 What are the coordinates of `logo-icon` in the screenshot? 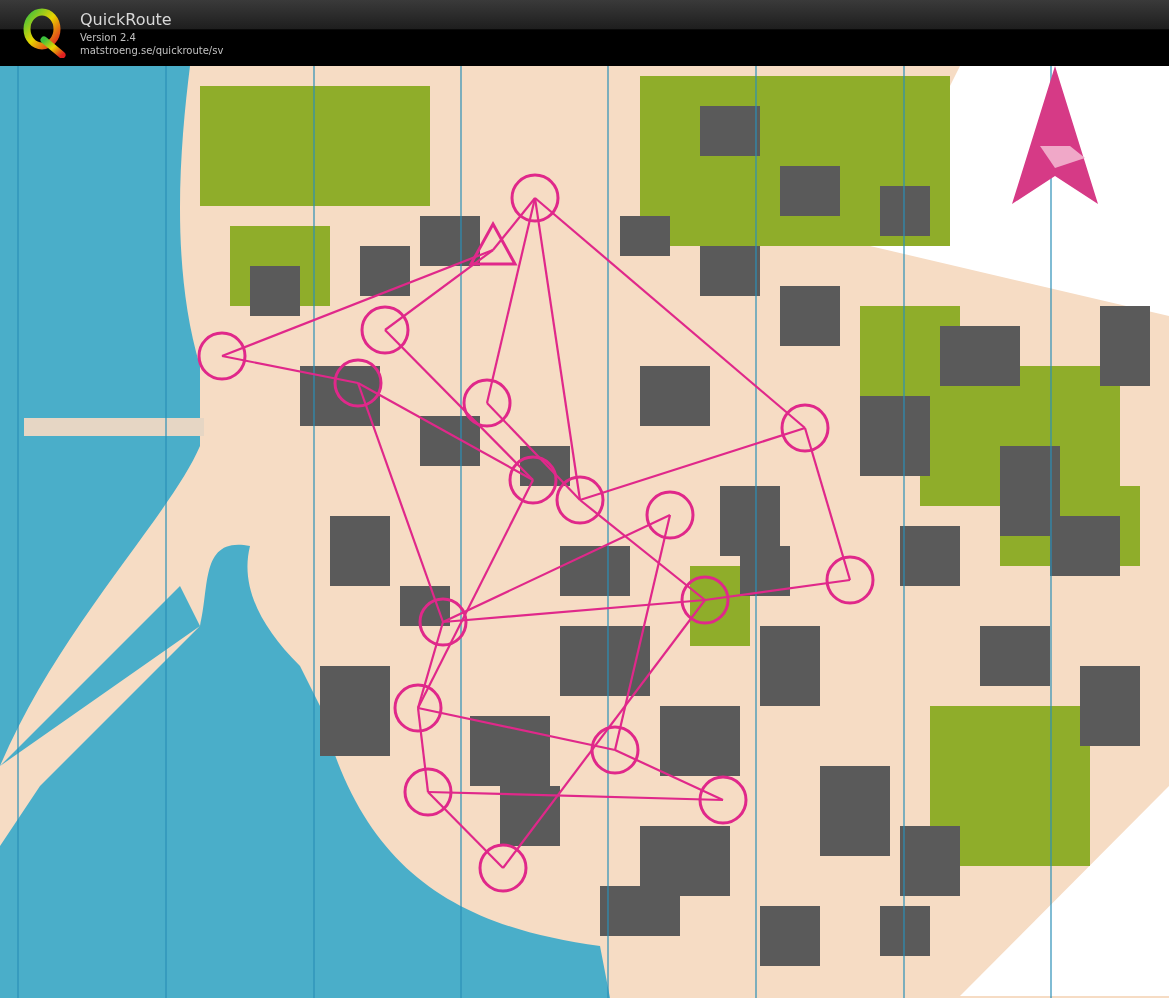 It's located at (44, 33).